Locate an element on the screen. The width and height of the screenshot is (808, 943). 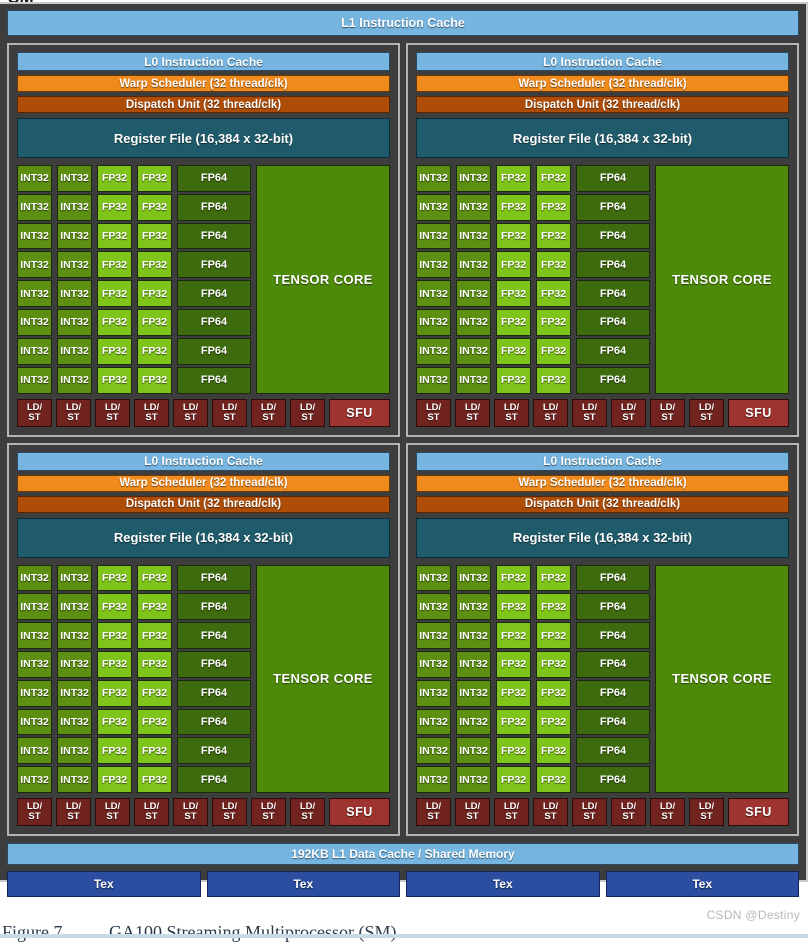
register-file-block: Register File (16,384 x 32-bit) is located at coordinates (602, 537).